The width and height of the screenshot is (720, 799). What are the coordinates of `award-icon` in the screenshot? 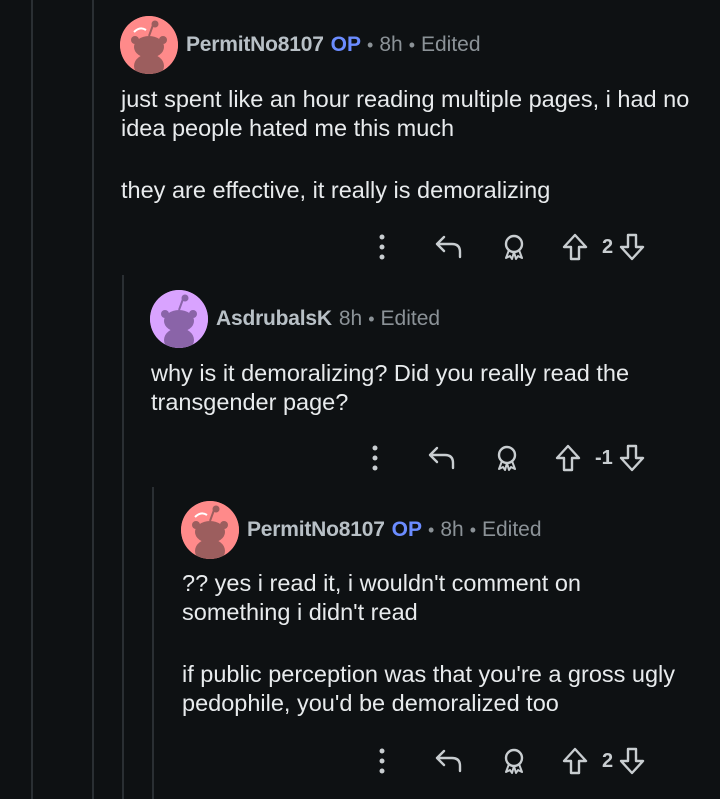 It's located at (514, 761).